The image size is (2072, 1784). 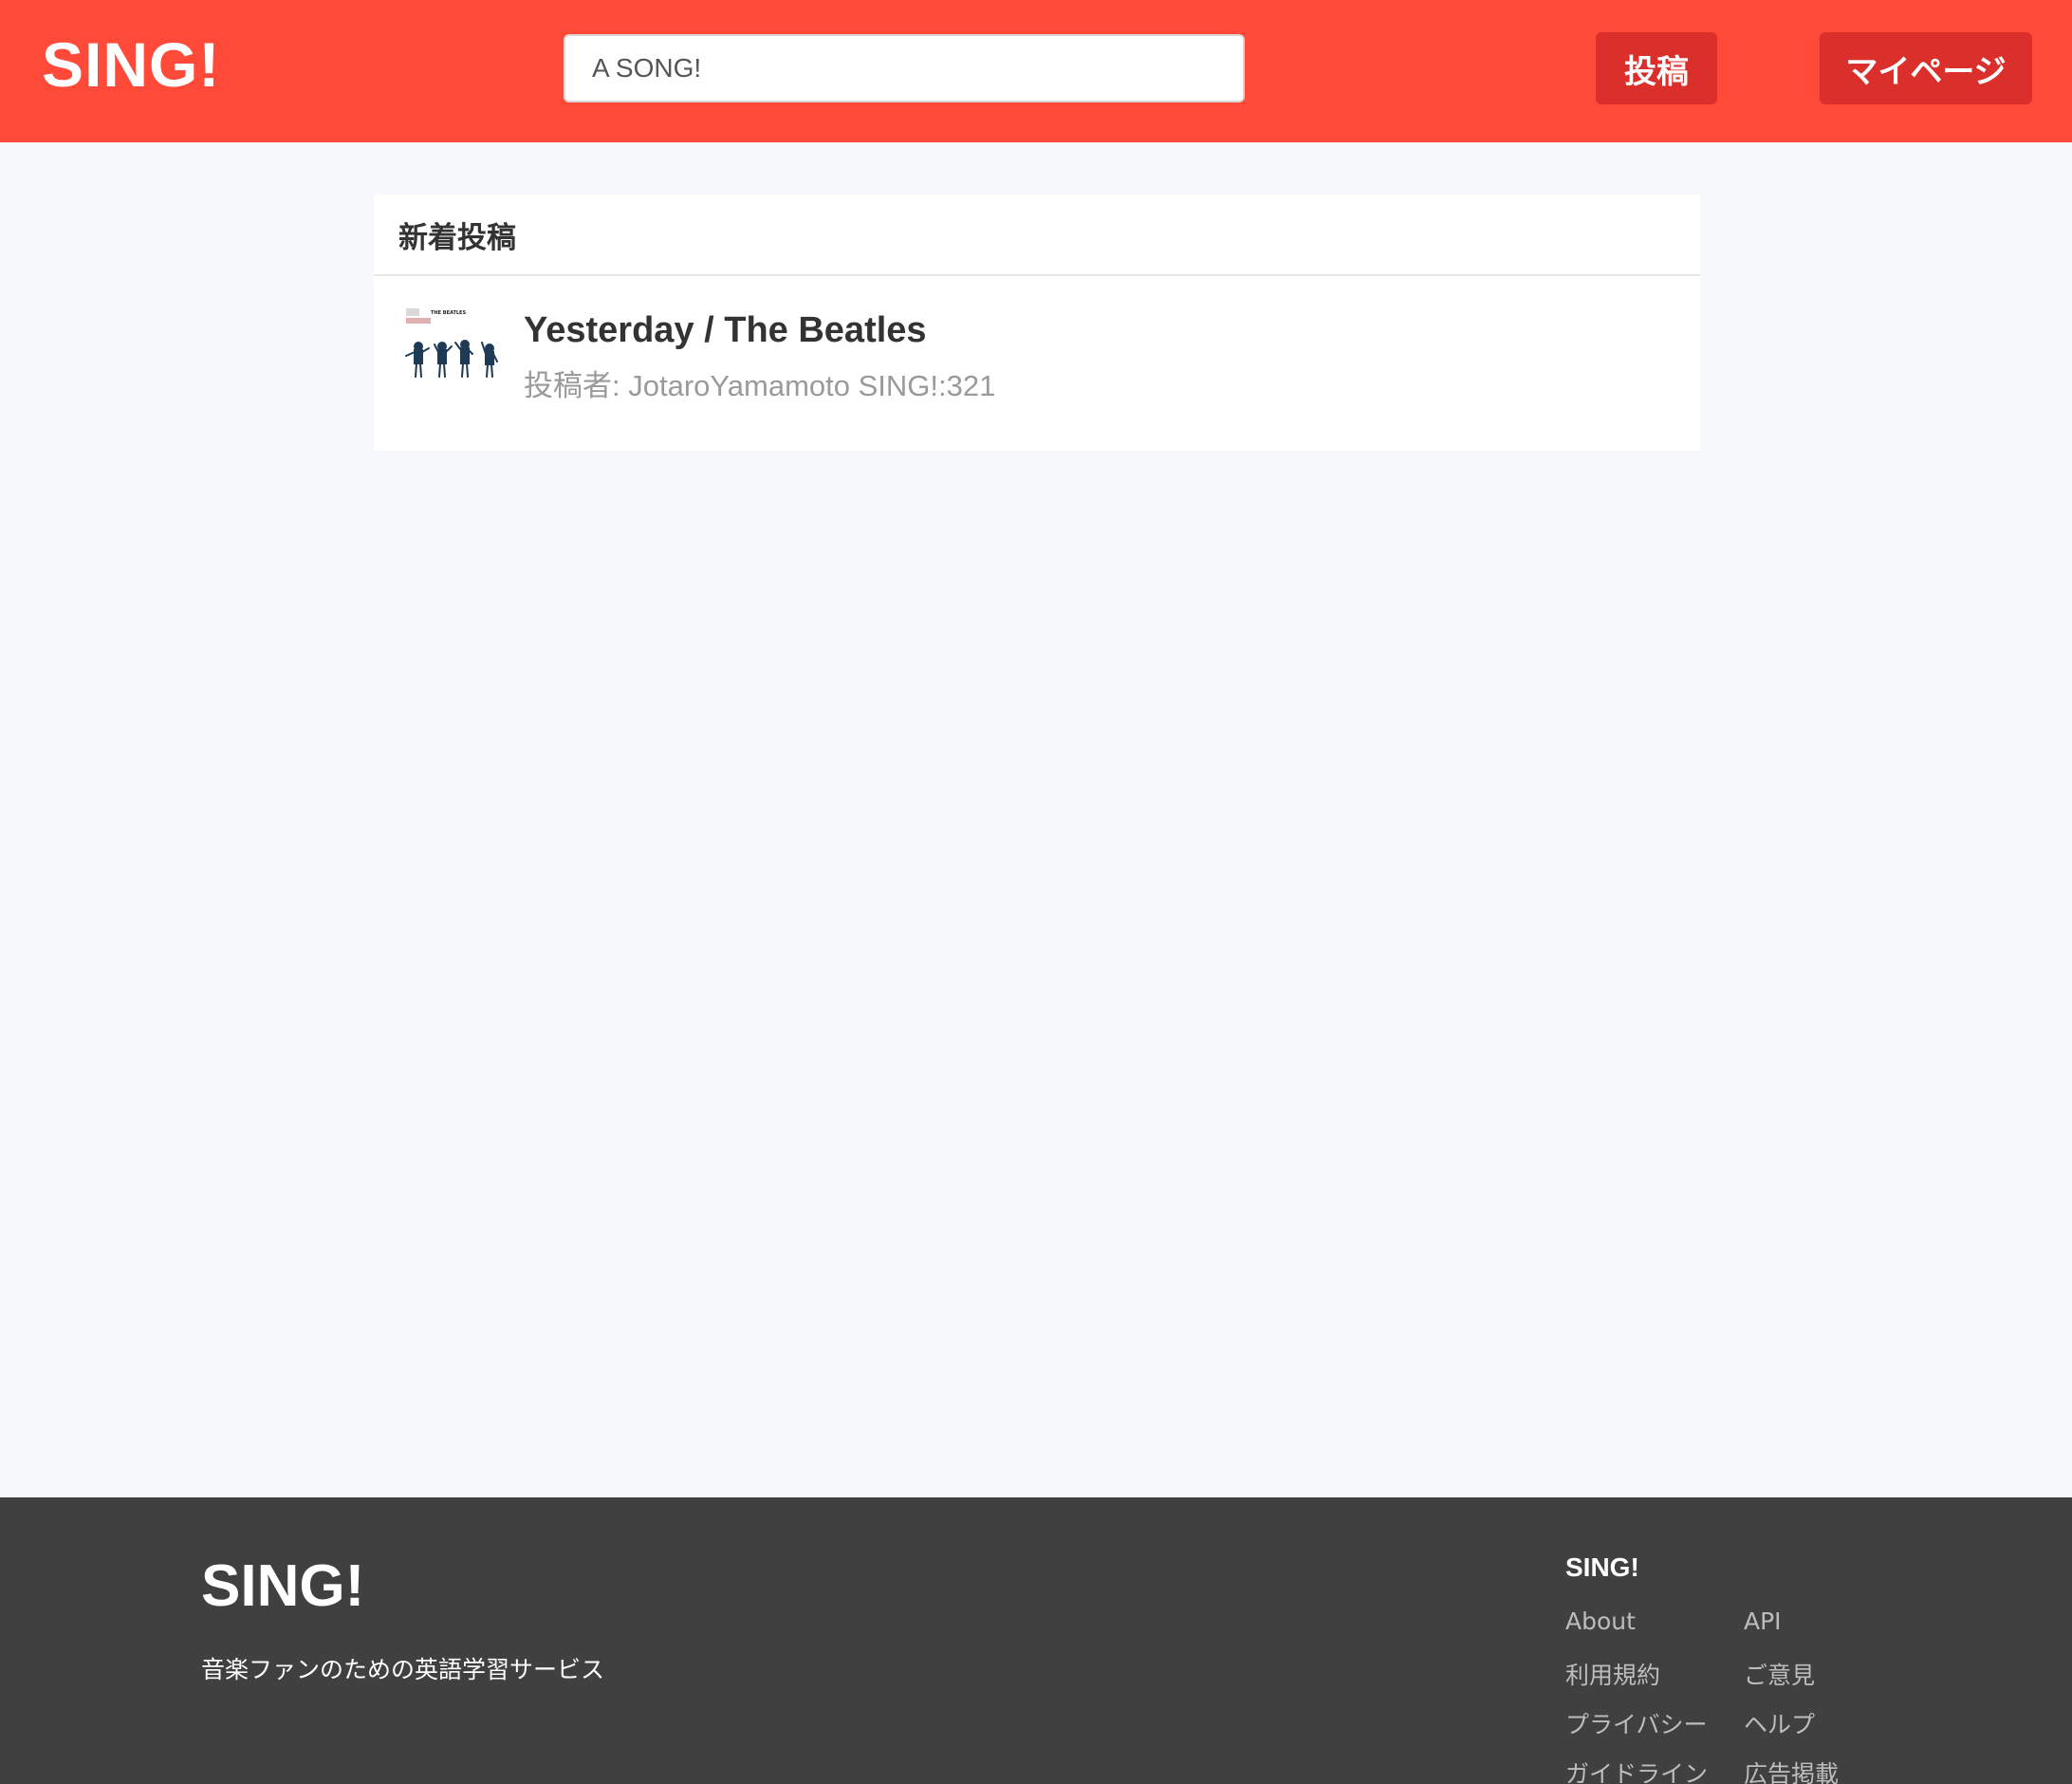 What do you see at coordinates (403, 1669) in the screenshot?
I see `footer-tagline: 音楽ファンのための英語学習サービス` at bounding box center [403, 1669].